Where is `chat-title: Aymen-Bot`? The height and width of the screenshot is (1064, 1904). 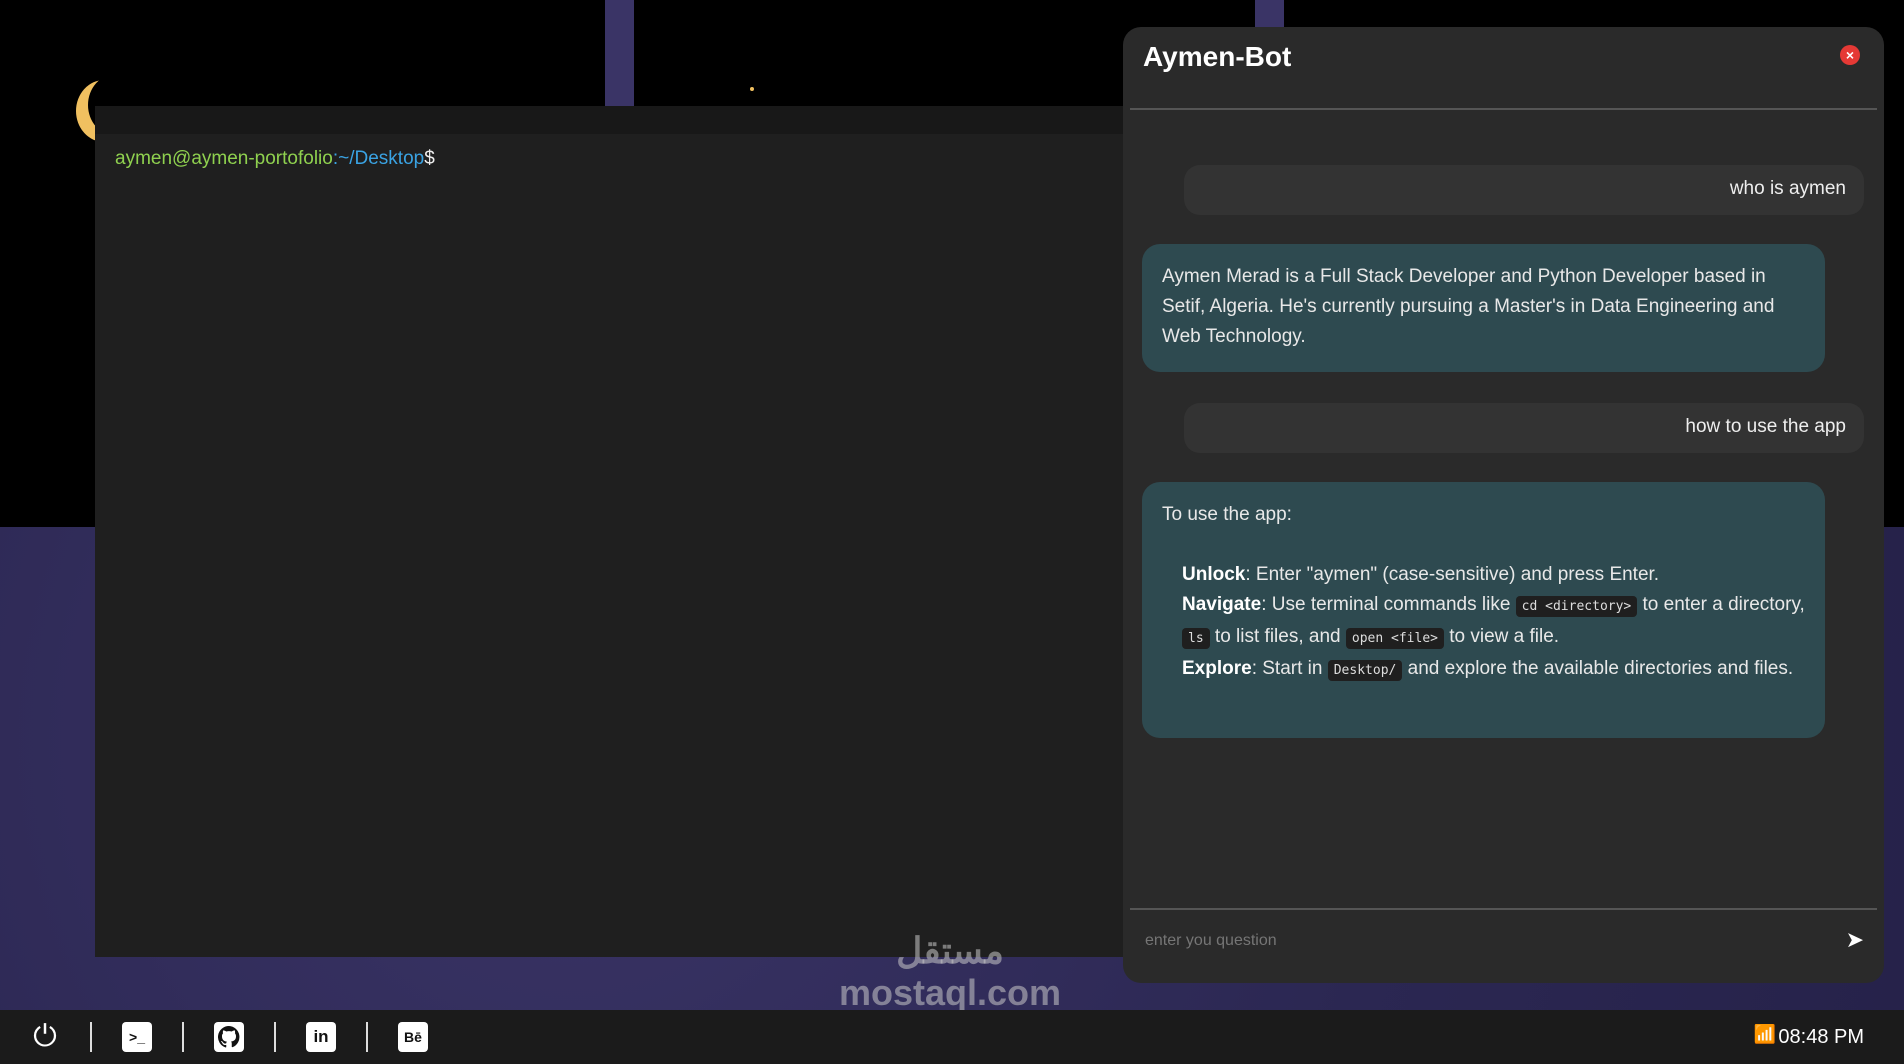 chat-title: Aymen-Bot is located at coordinates (1217, 56).